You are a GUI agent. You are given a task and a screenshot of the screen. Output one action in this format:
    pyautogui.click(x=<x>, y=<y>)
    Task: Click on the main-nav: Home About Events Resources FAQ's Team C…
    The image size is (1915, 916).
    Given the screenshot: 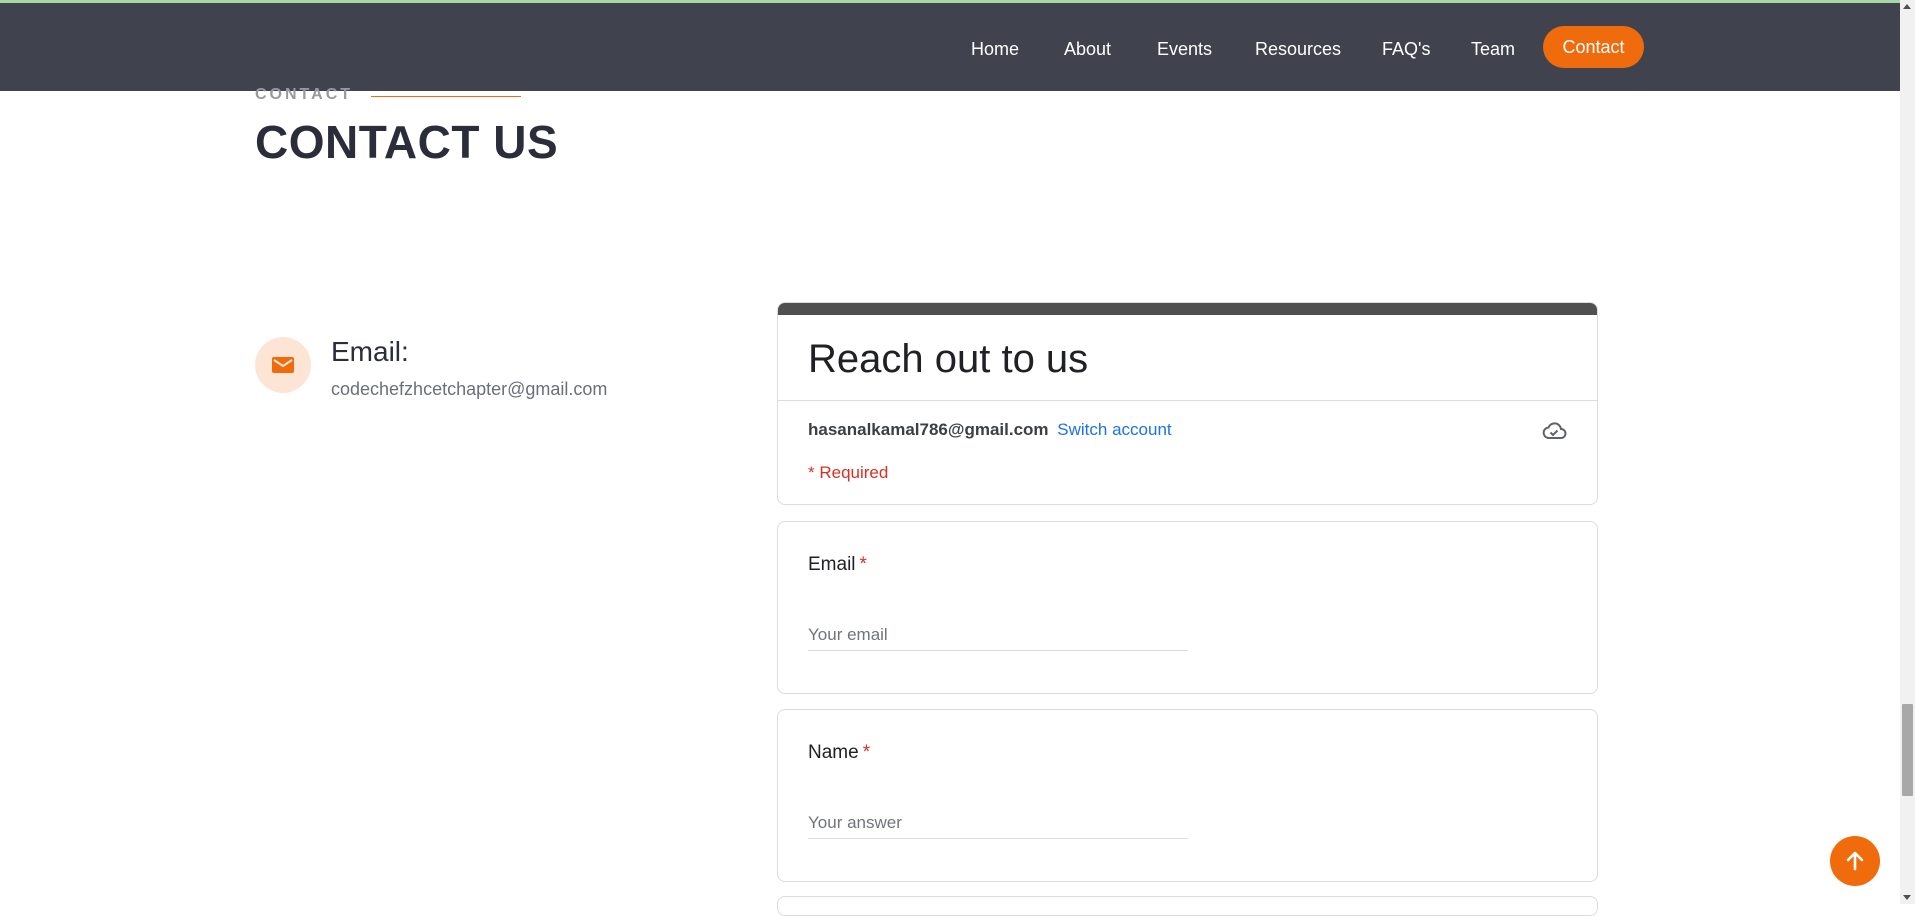 What is the action you would take?
    pyautogui.click(x=950, y=47)
    